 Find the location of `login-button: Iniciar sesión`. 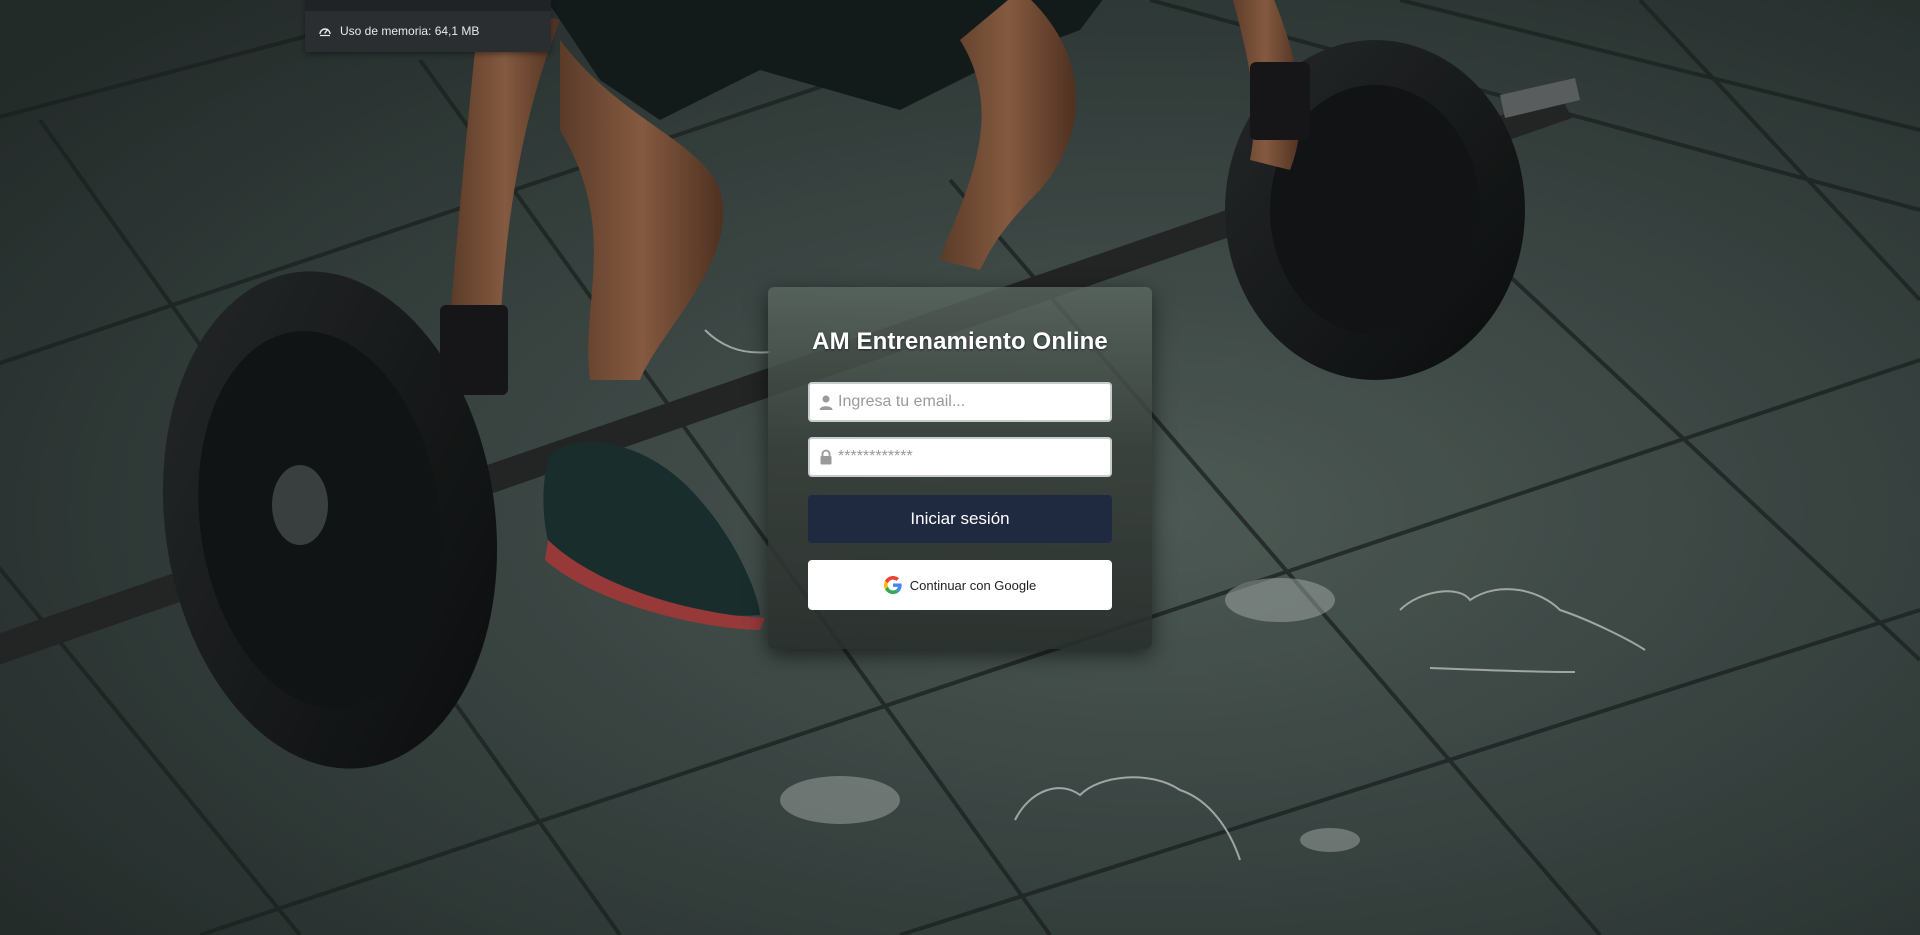

login-button: Iniciar sesión is located at coordinates (960, 519).